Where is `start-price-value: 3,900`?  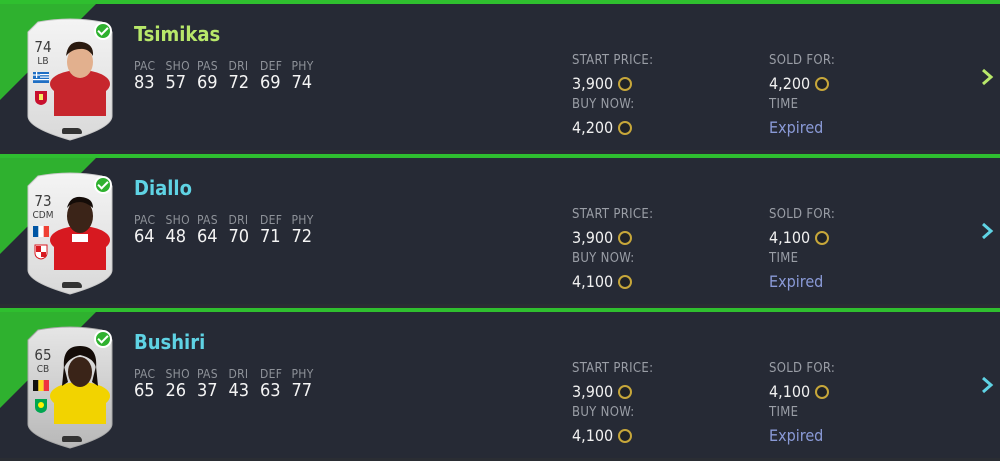 start-price-value: 3,900 is located at coordinates (602, 83).